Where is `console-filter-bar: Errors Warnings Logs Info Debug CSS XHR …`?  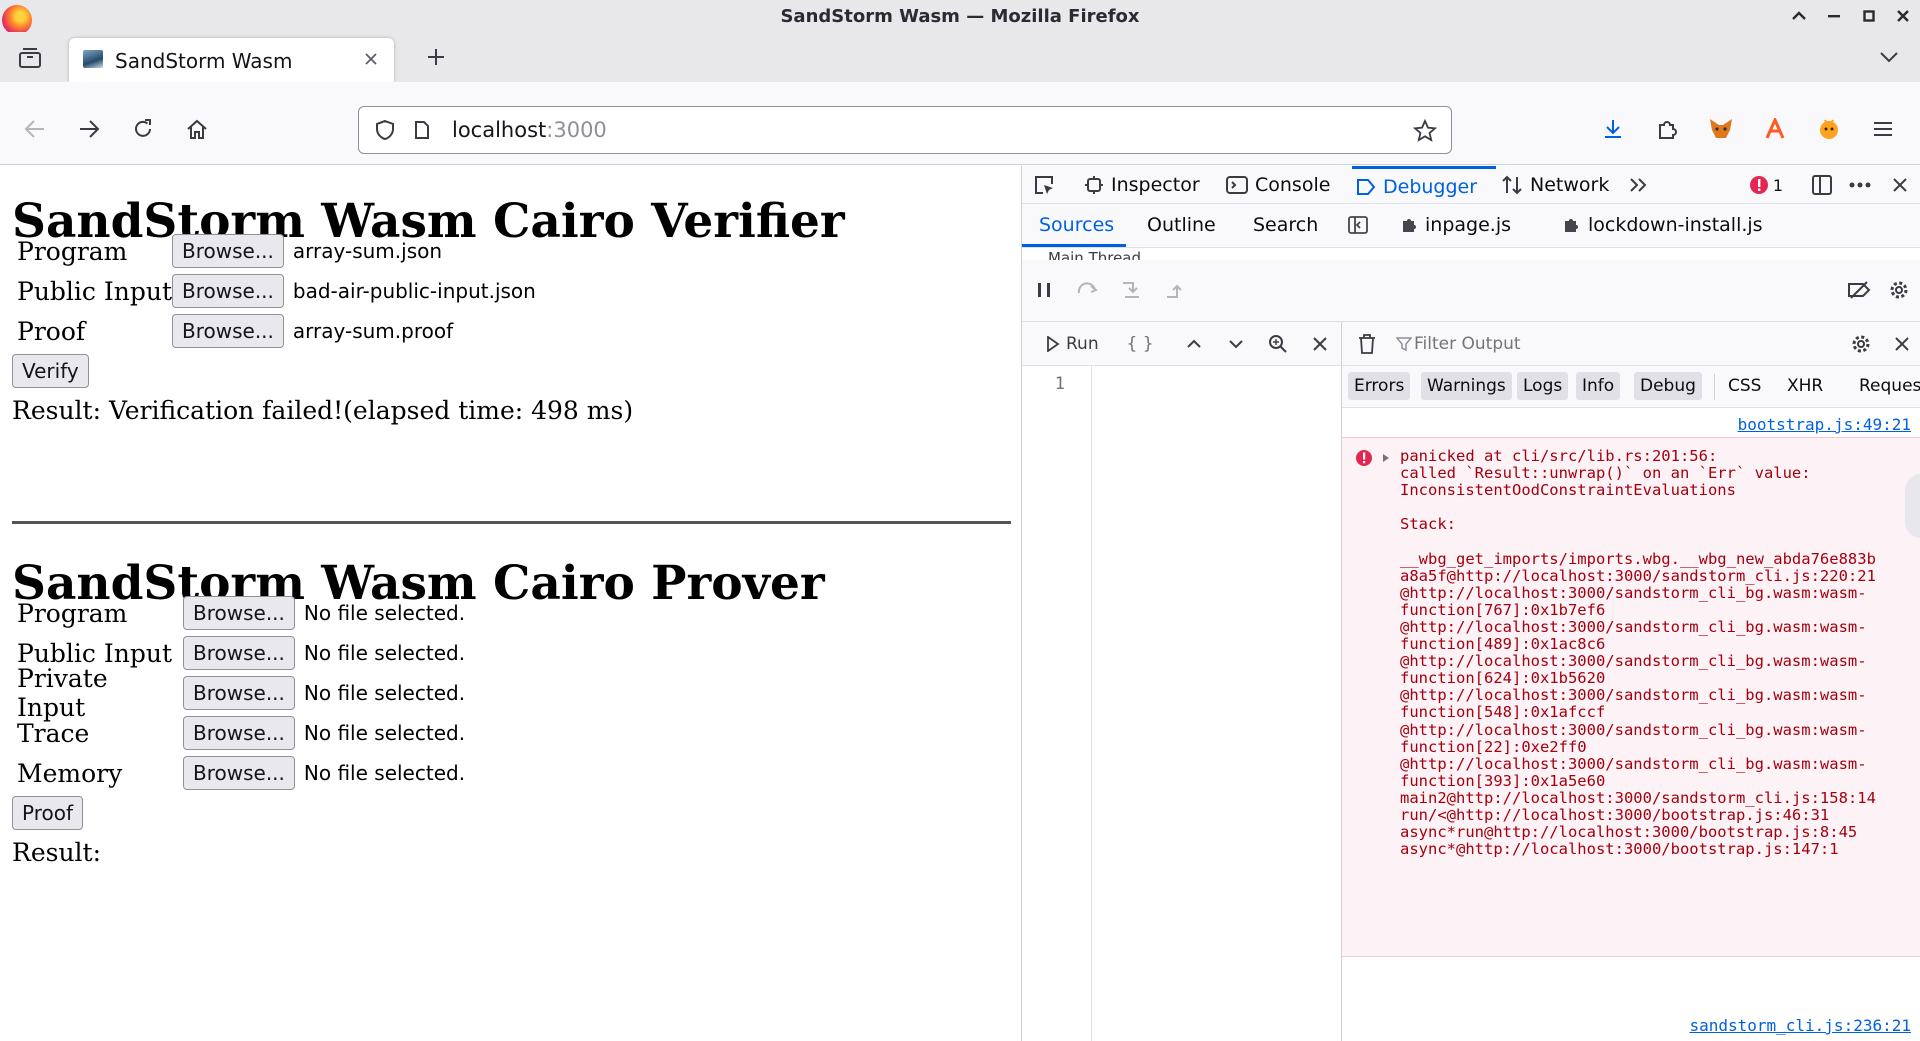 console-filter-bar: Errors Warnings Logs Info Debug CSS XHR … is located at coordinates (1631, 387).